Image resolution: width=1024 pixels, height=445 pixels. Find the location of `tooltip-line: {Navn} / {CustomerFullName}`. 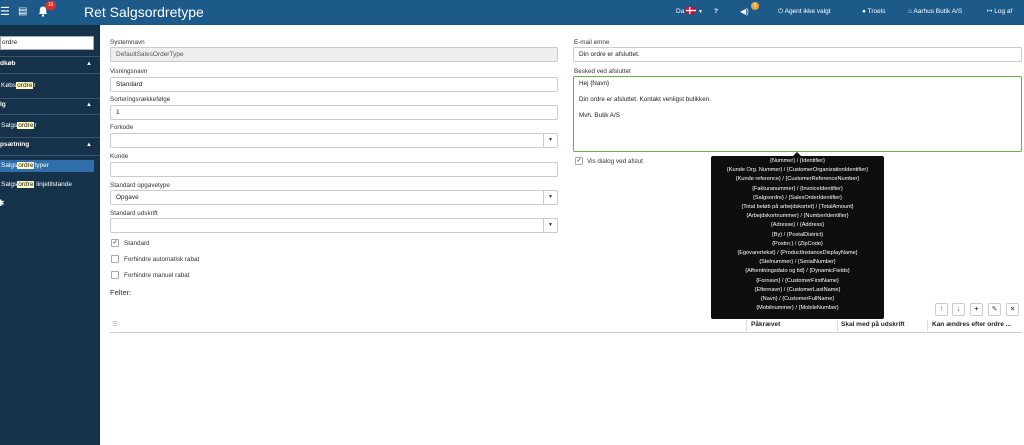

tooltip-line: {Navn} / {CustomerFullName} is located at coordinates (797, 299).